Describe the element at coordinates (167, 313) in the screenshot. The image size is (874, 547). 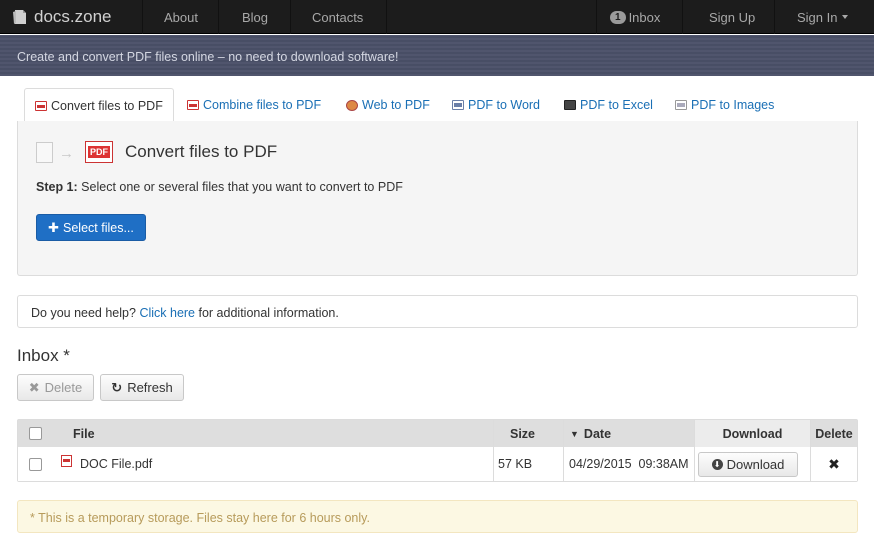
I see `help-link: Click here` at that location.